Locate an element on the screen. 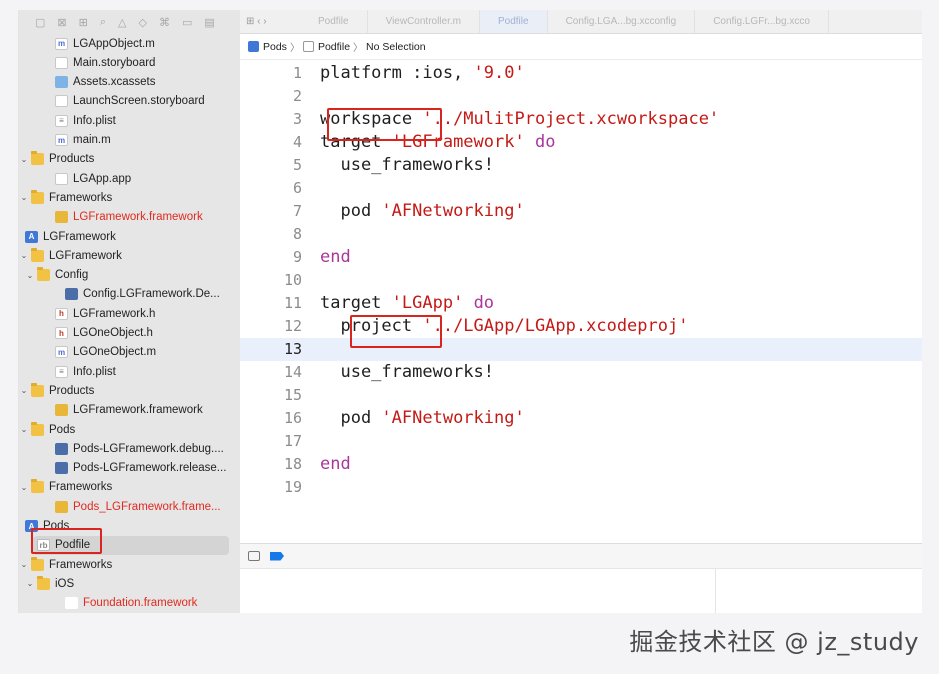  code-line: 8 is located at coordinates (581, 234).